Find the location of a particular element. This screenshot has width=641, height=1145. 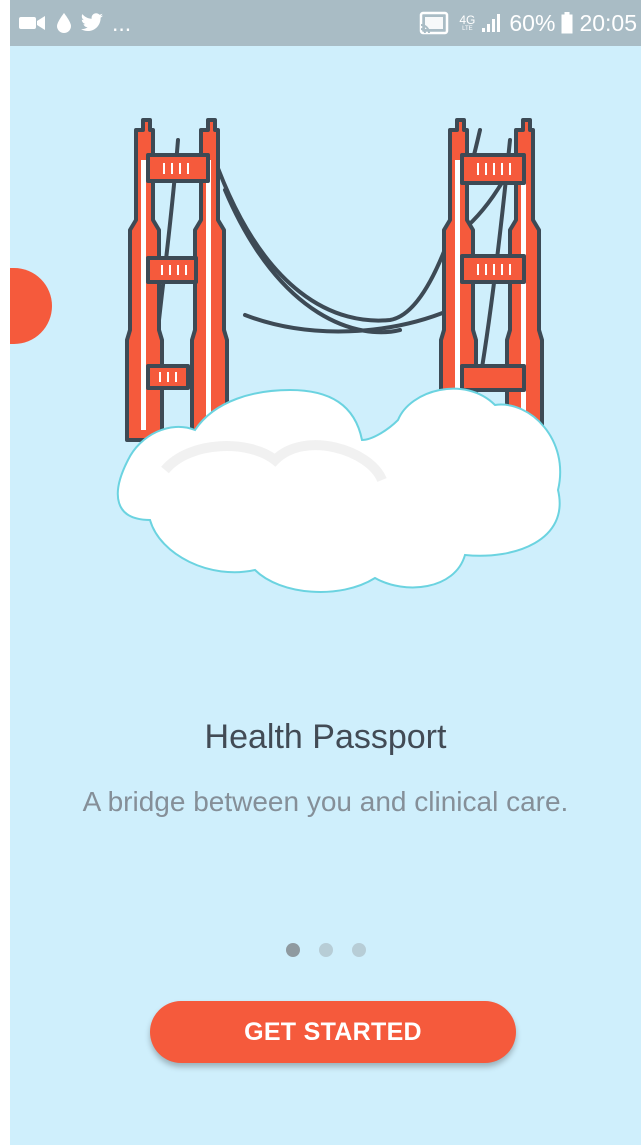

status-bar: ... 4G LTE 60% 20:05 is located at coordinates (325, 23).